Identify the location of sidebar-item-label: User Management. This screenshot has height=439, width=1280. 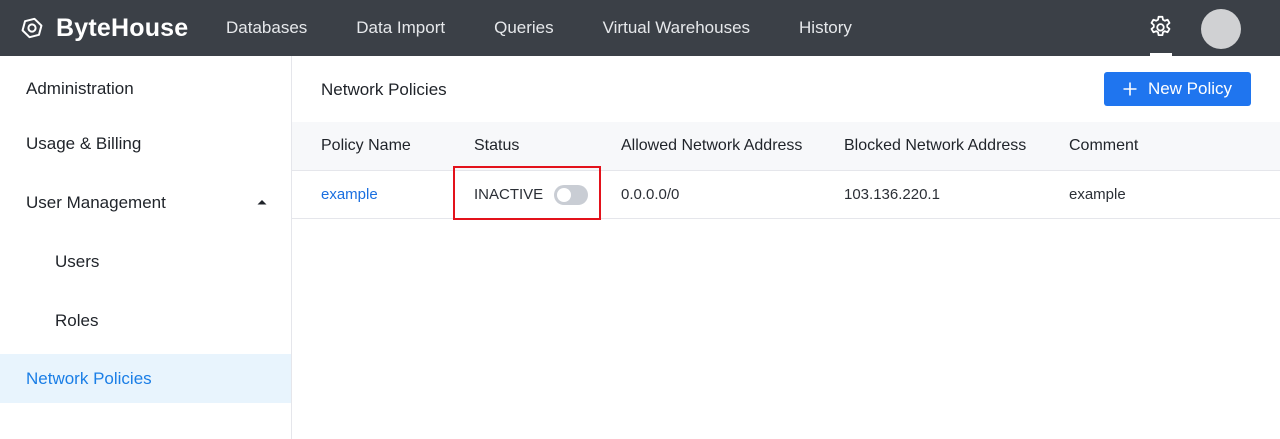
(96, 202).